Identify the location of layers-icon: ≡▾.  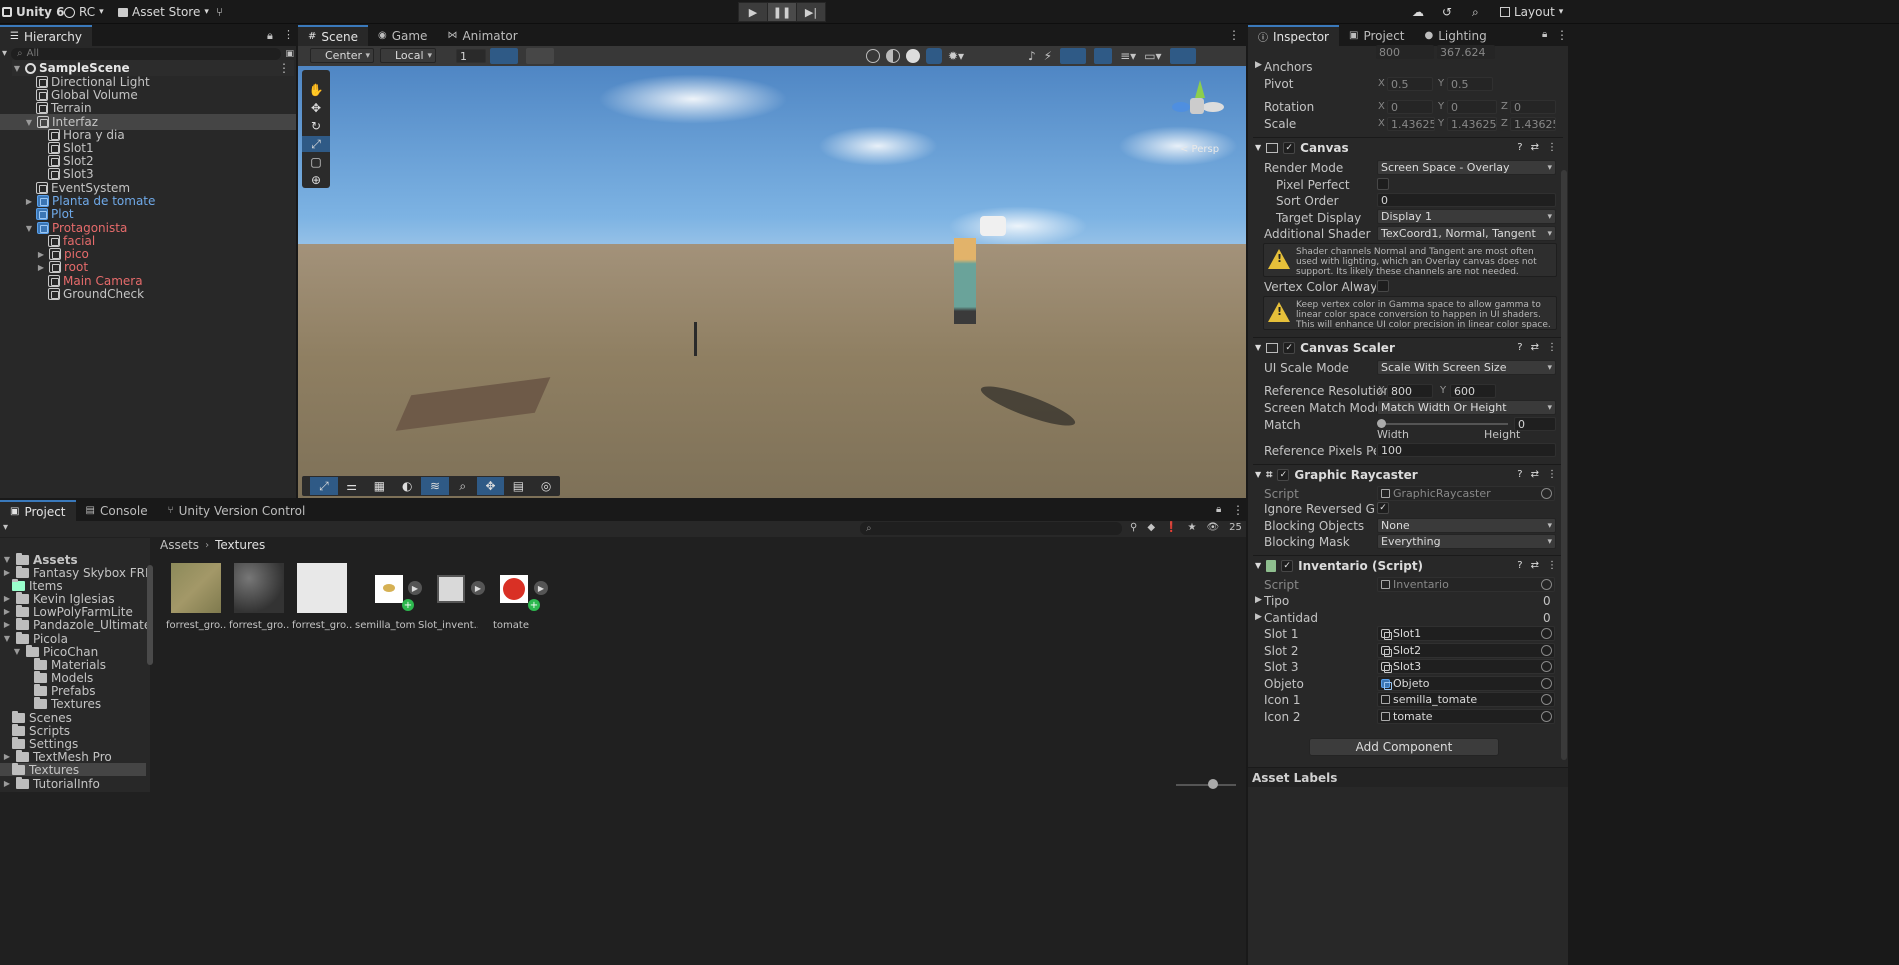
(1128, 56).